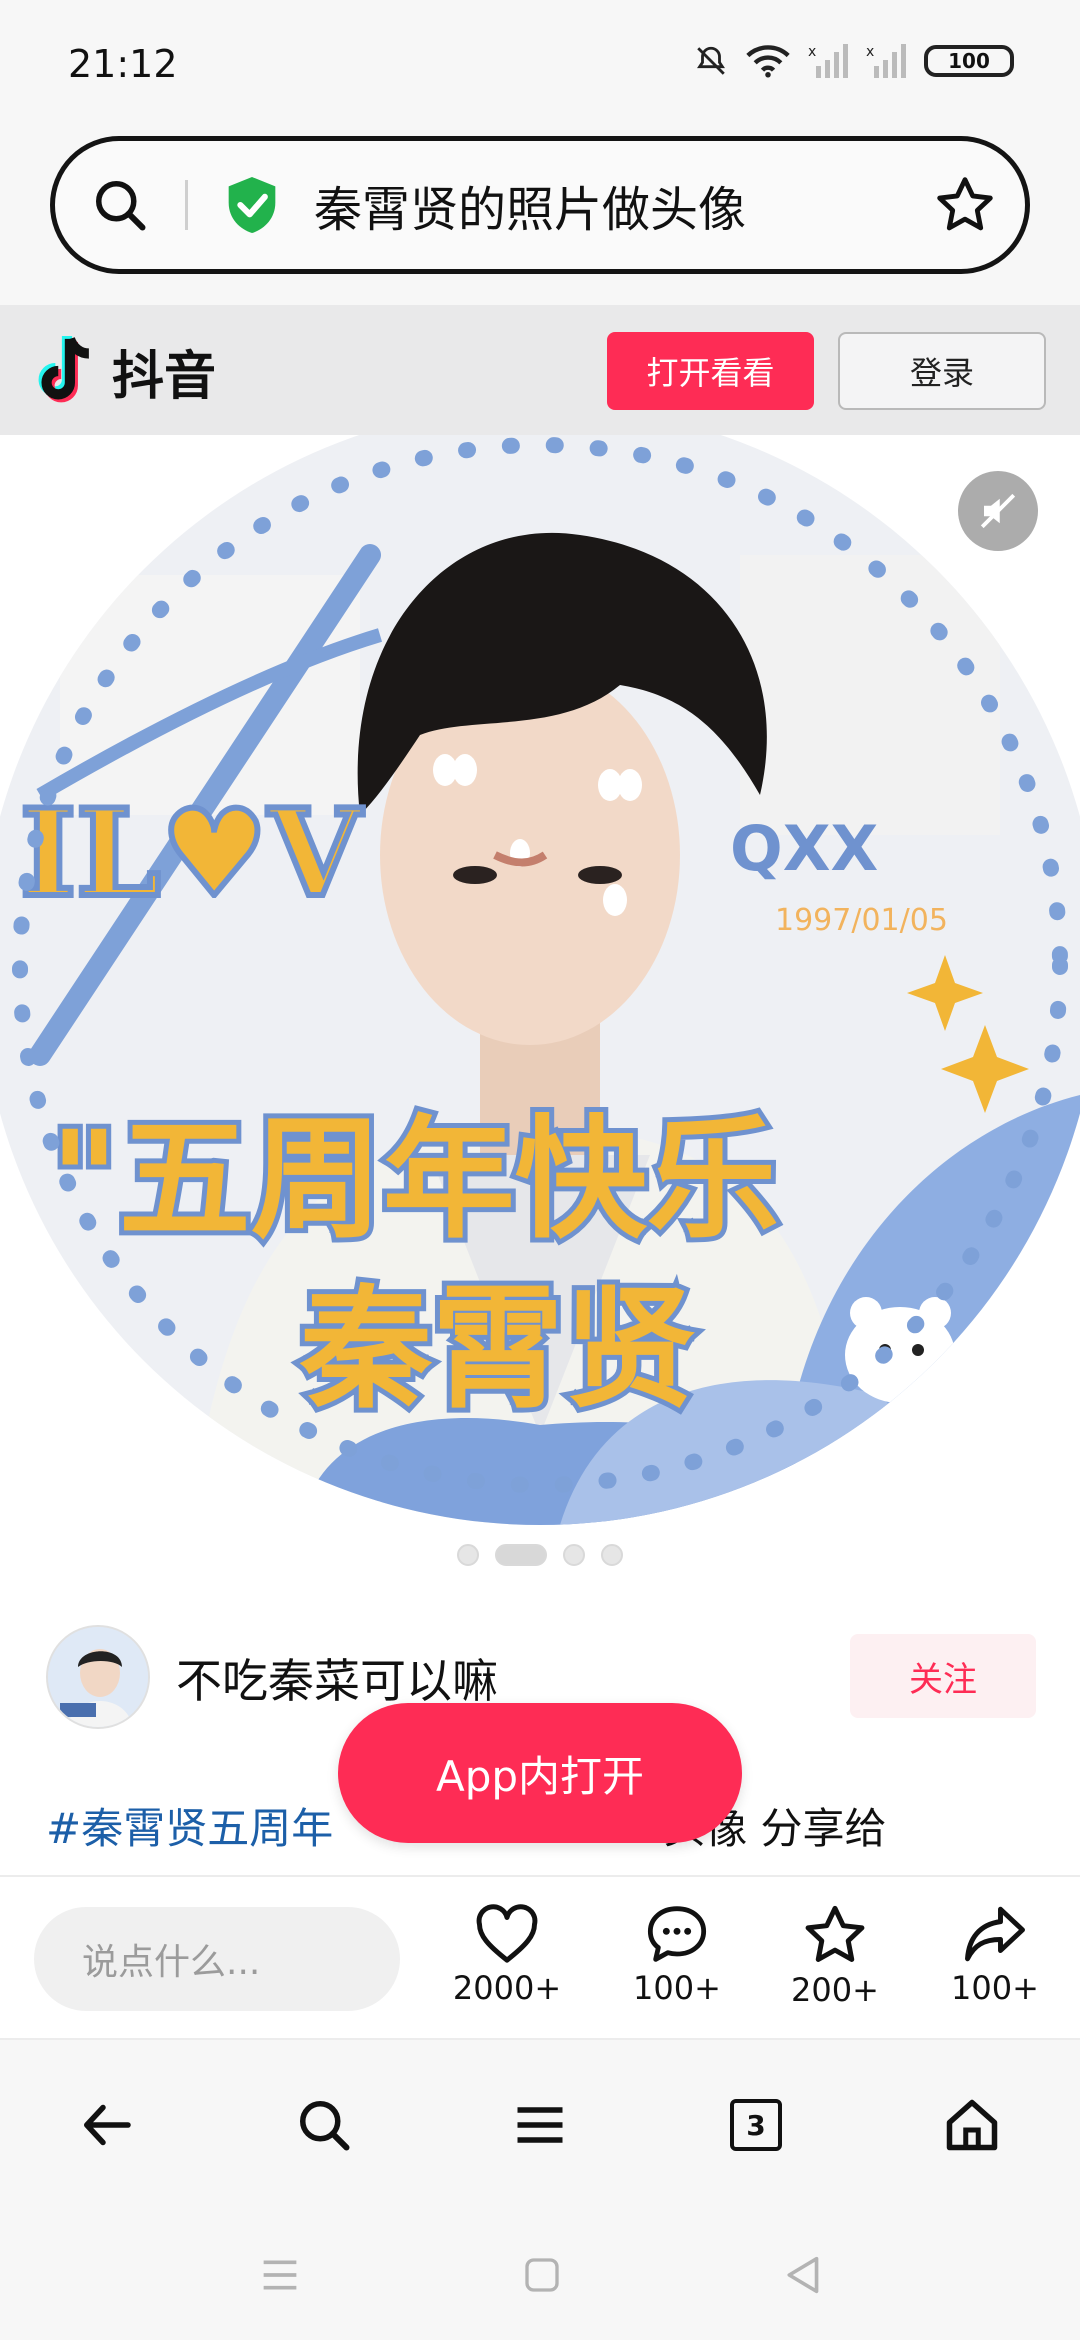  Describe the element at coordinates (98, 1677) in the screenshot. I see `author-avatar` at that location.